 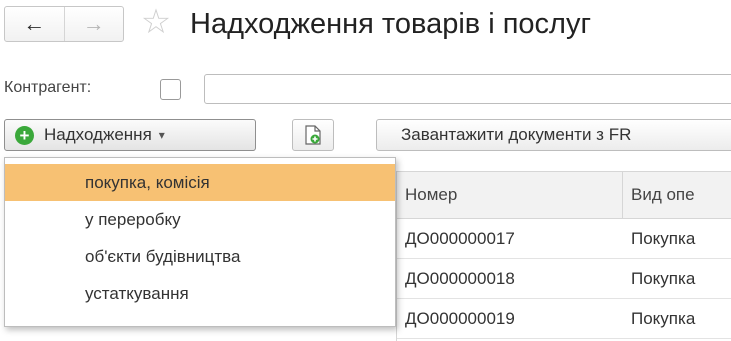 I want to click on back-button: ←, so click(x=35, y=24).